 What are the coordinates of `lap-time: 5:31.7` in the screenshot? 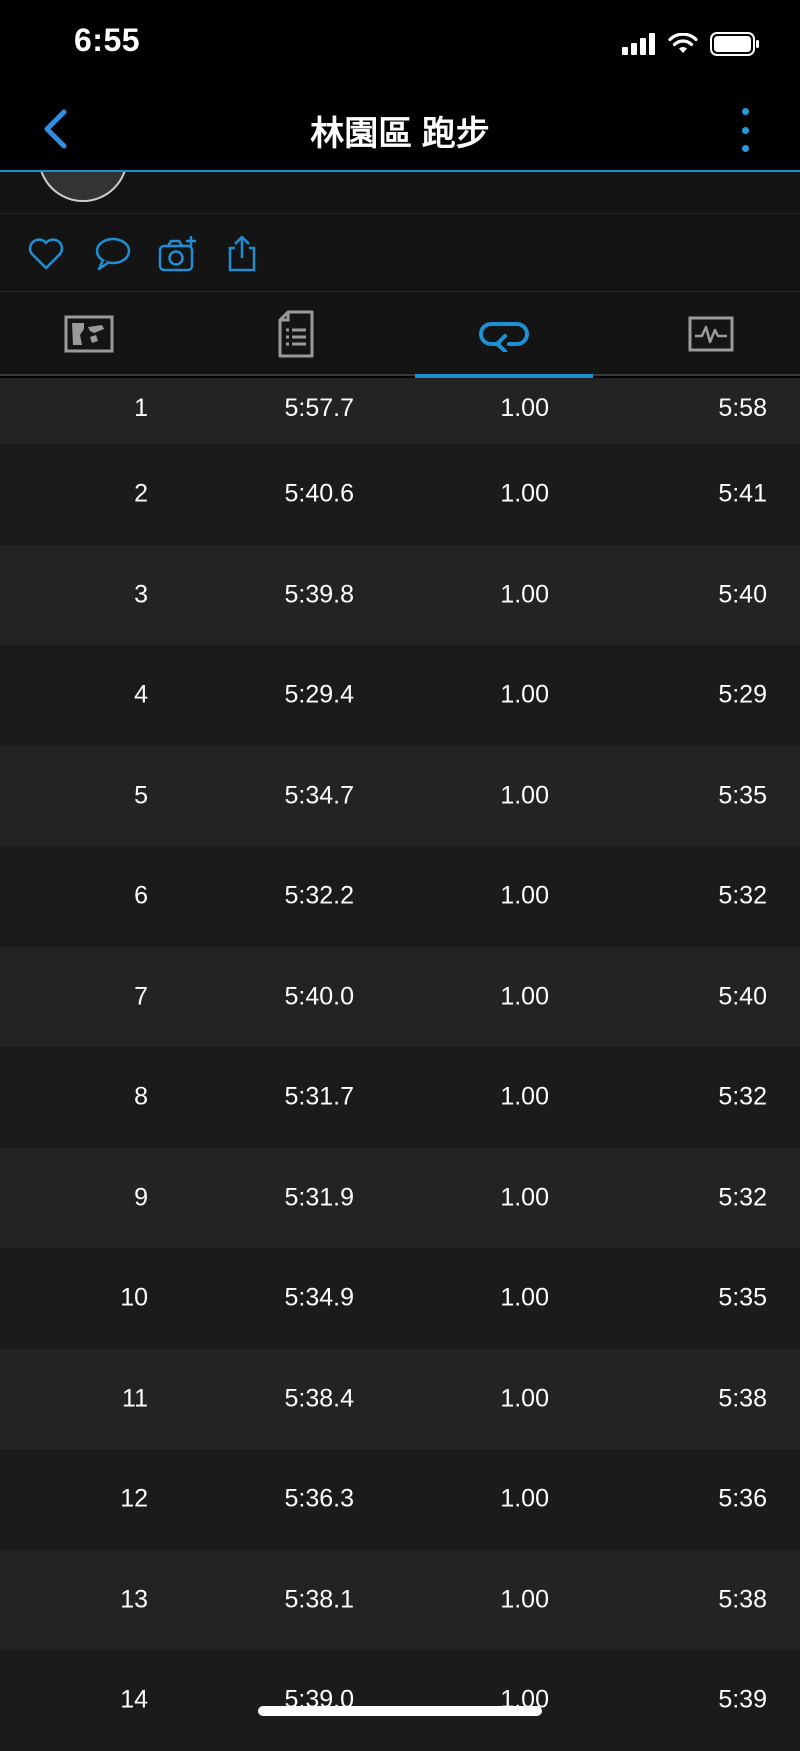 It's located at (319, 1096).